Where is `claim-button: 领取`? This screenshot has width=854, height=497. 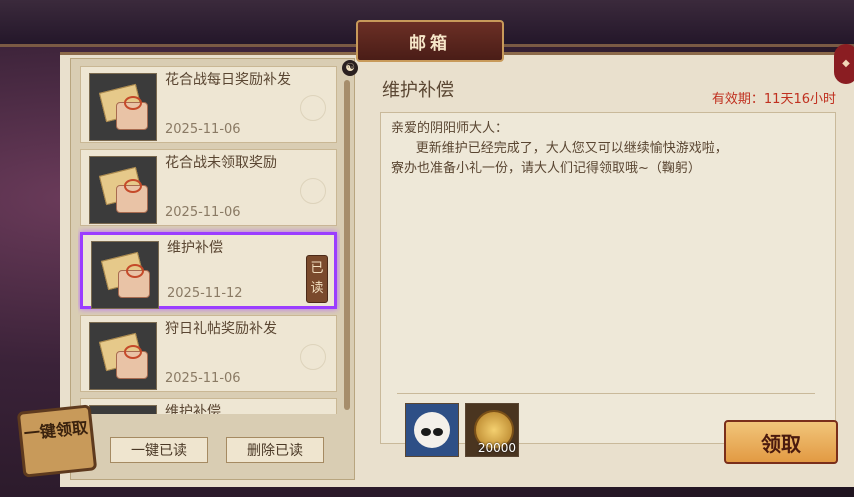
claim-button: 领取 is located at coordinates (781, 442).